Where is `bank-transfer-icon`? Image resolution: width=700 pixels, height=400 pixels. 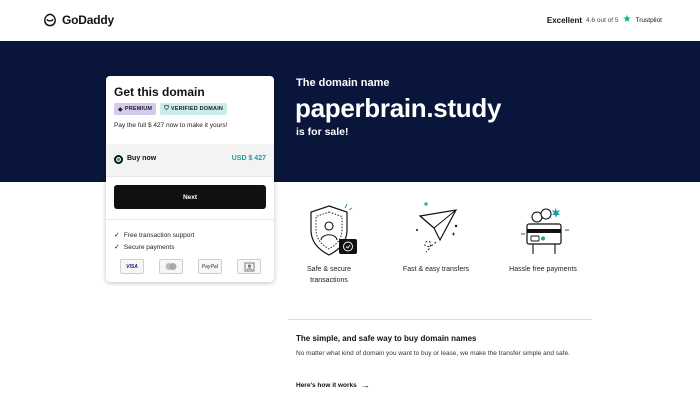 bank-transfer-icon is located at coordinates (249, 266).